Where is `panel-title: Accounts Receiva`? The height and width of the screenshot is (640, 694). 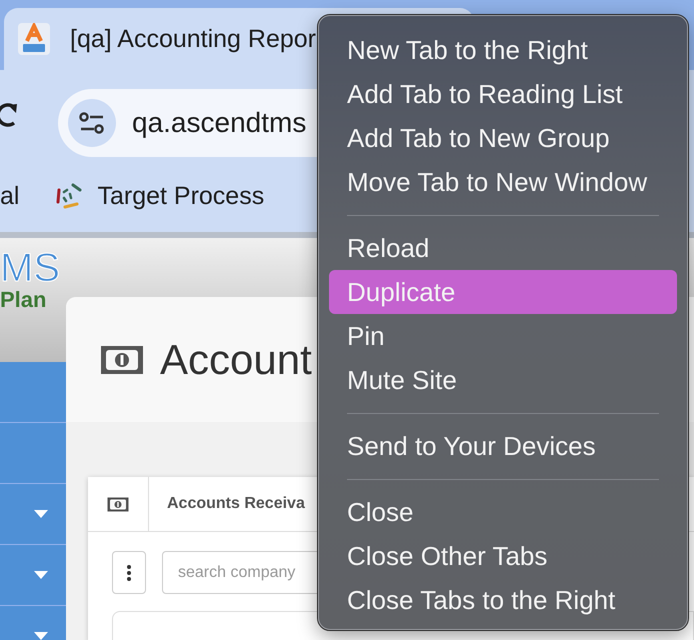
panel-title: Accounts Receiva is located at coordinates (235, 504).